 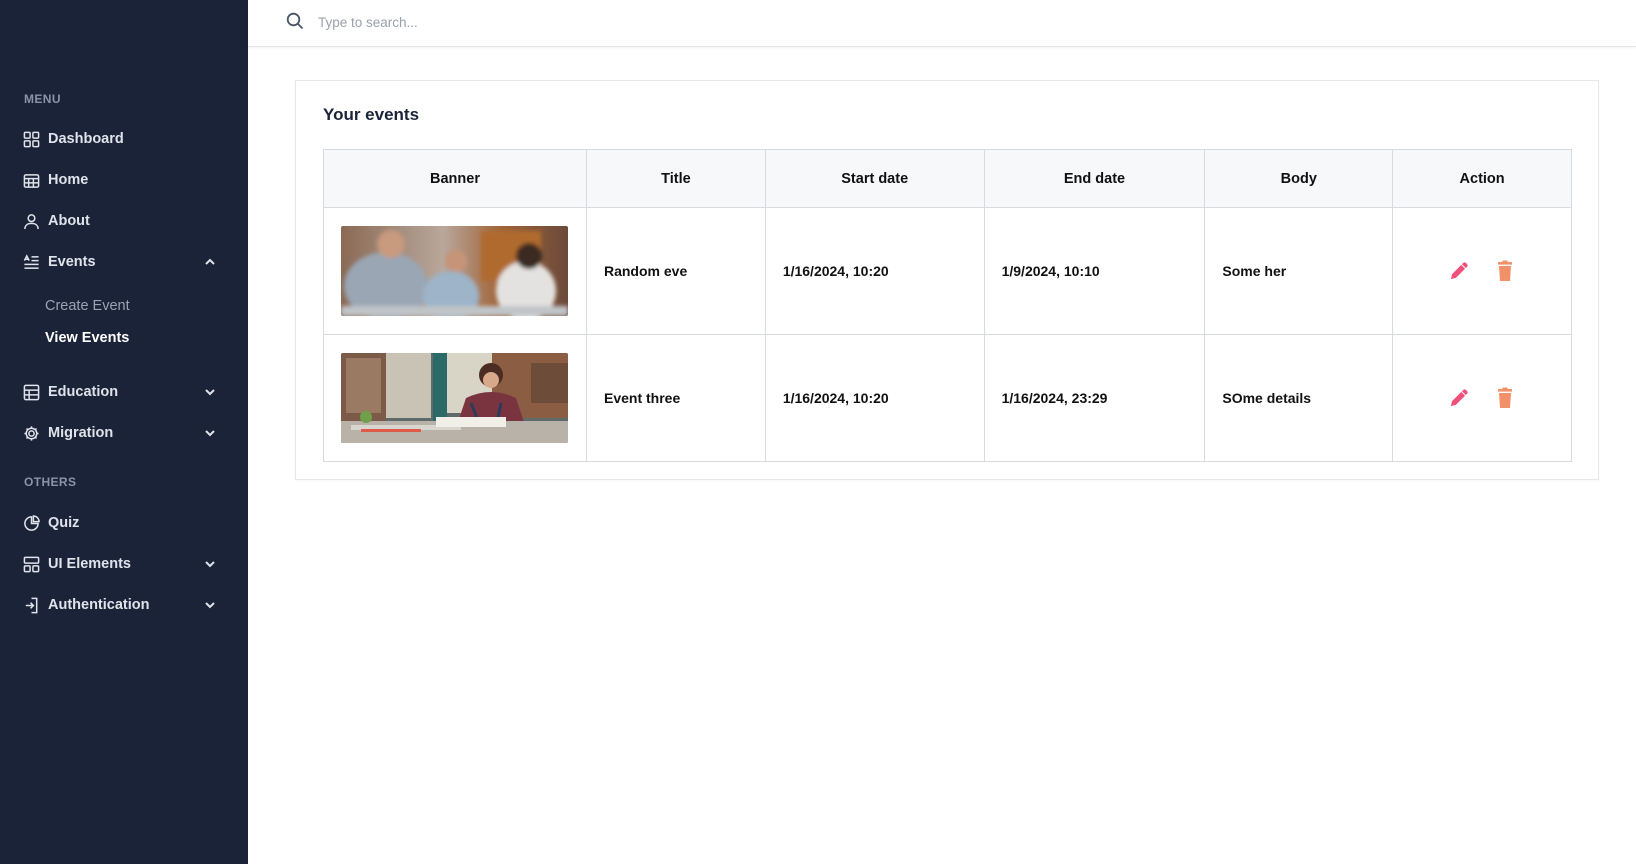 What do you see at coordinates (675, 398) in the screenshot?
I see `title-cell: Event three` at bounding box center [675, 398].